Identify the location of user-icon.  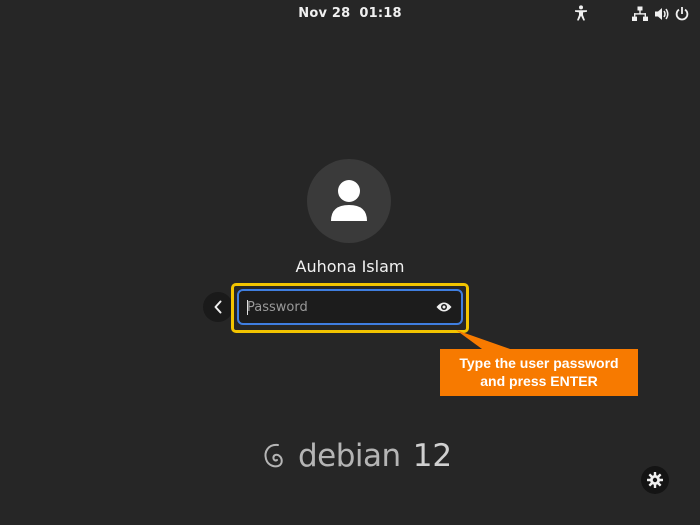
(349, 200).